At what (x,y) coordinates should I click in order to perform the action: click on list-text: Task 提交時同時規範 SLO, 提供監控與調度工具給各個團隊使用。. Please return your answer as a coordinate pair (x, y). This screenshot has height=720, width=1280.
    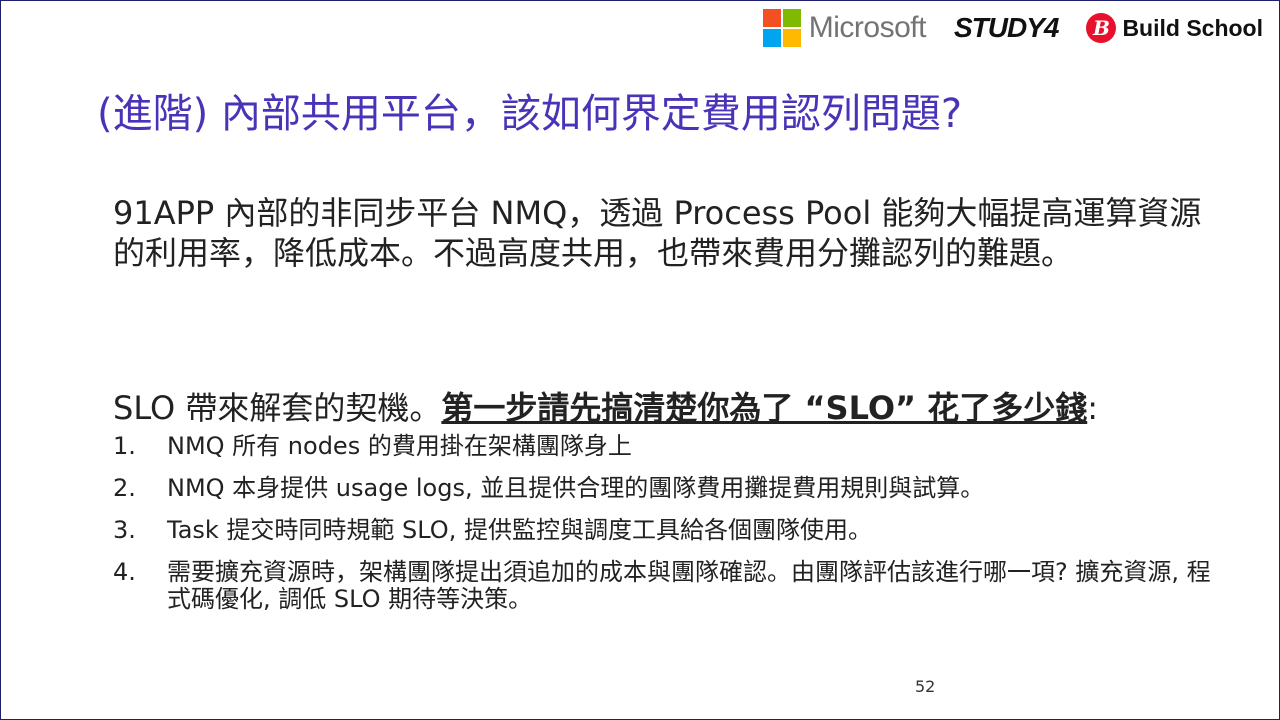
    Looking at the image, I should click on (519, 530).